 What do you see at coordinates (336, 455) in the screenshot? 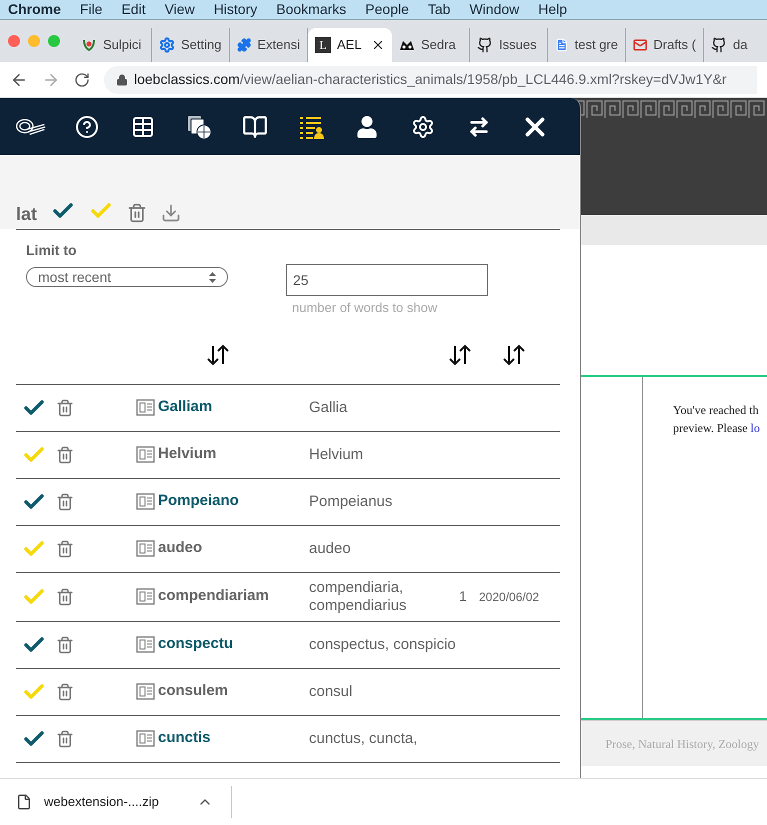
I see `lemma-text: Helvium` at bounding box center [336, 455].